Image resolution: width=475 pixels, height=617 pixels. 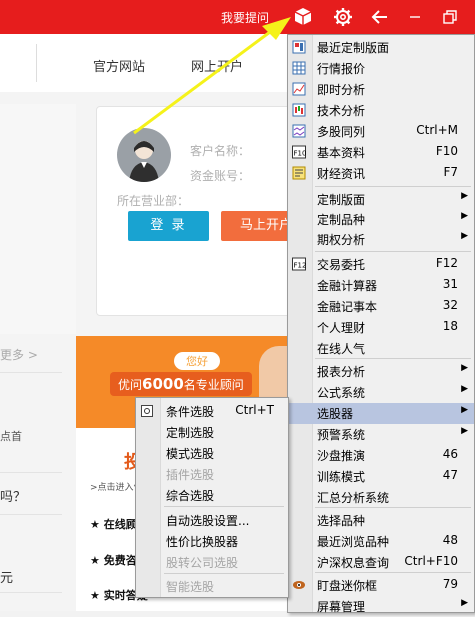 What do you see at coordinates (220, 176) in the screenshot?
I see `account-label: 资金账号：` at bounding box center [220, 176].